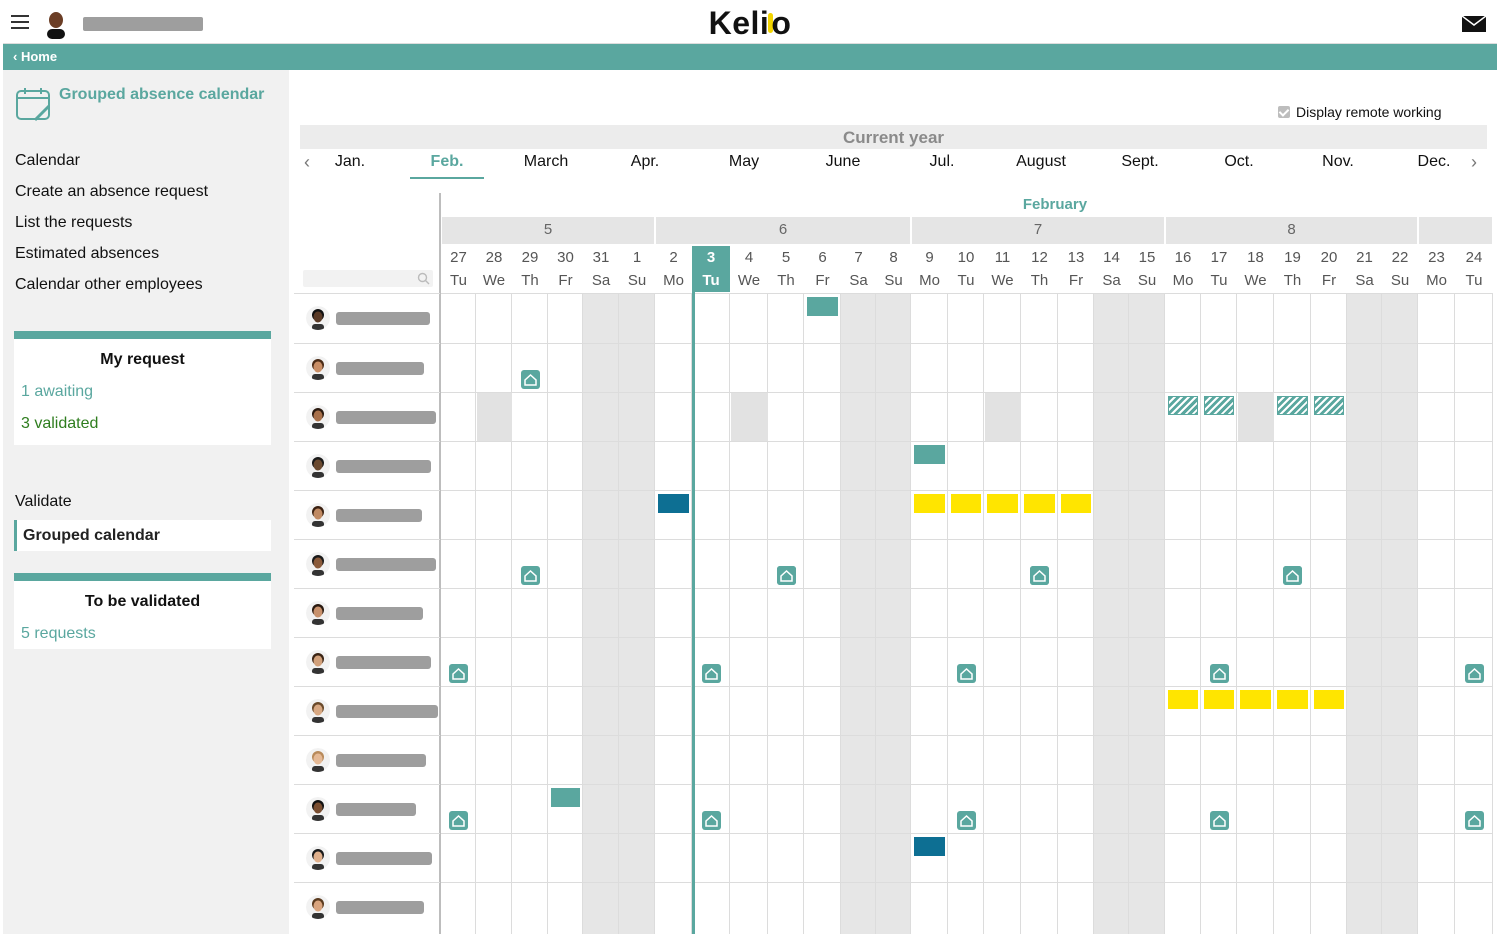 This screenshot has width=1500, height=937. I want to click on day-number: 17, so click(1219, 257).